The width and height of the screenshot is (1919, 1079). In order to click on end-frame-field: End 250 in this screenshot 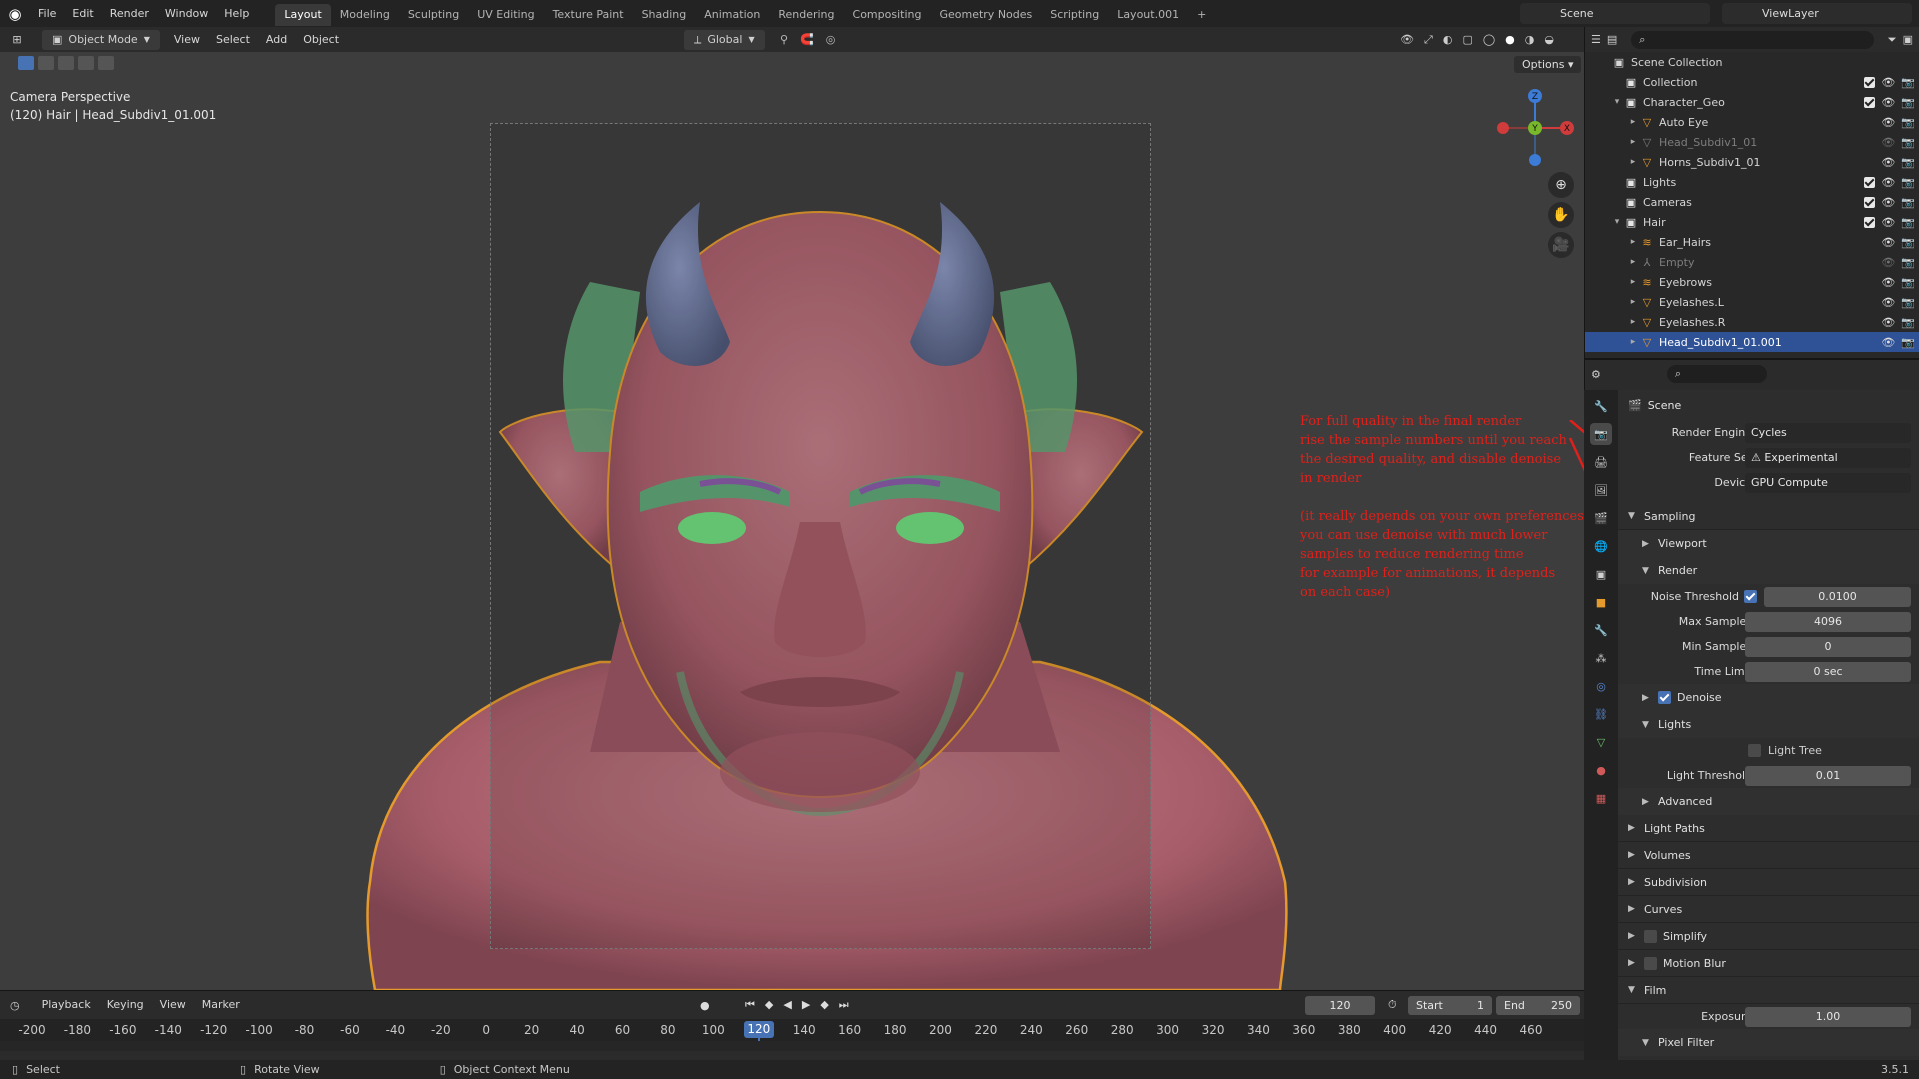, I will do `click(1538, 1005)`.